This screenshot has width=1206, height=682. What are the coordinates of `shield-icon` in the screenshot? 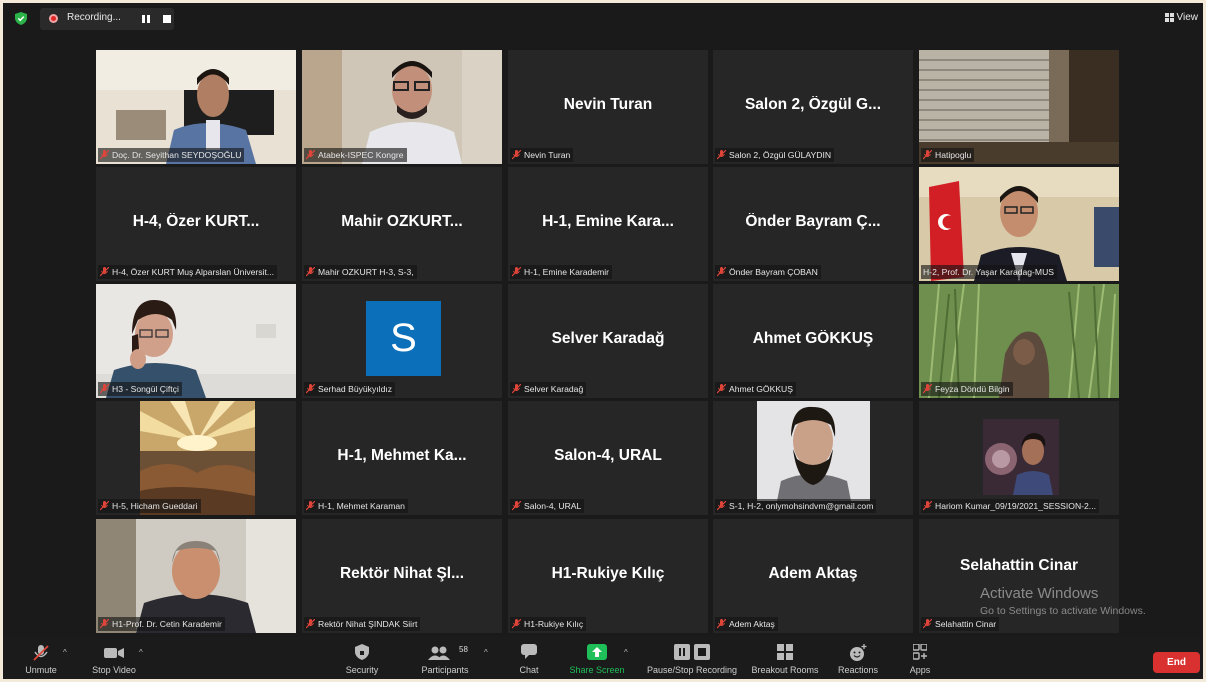 It's located at (21, 18).